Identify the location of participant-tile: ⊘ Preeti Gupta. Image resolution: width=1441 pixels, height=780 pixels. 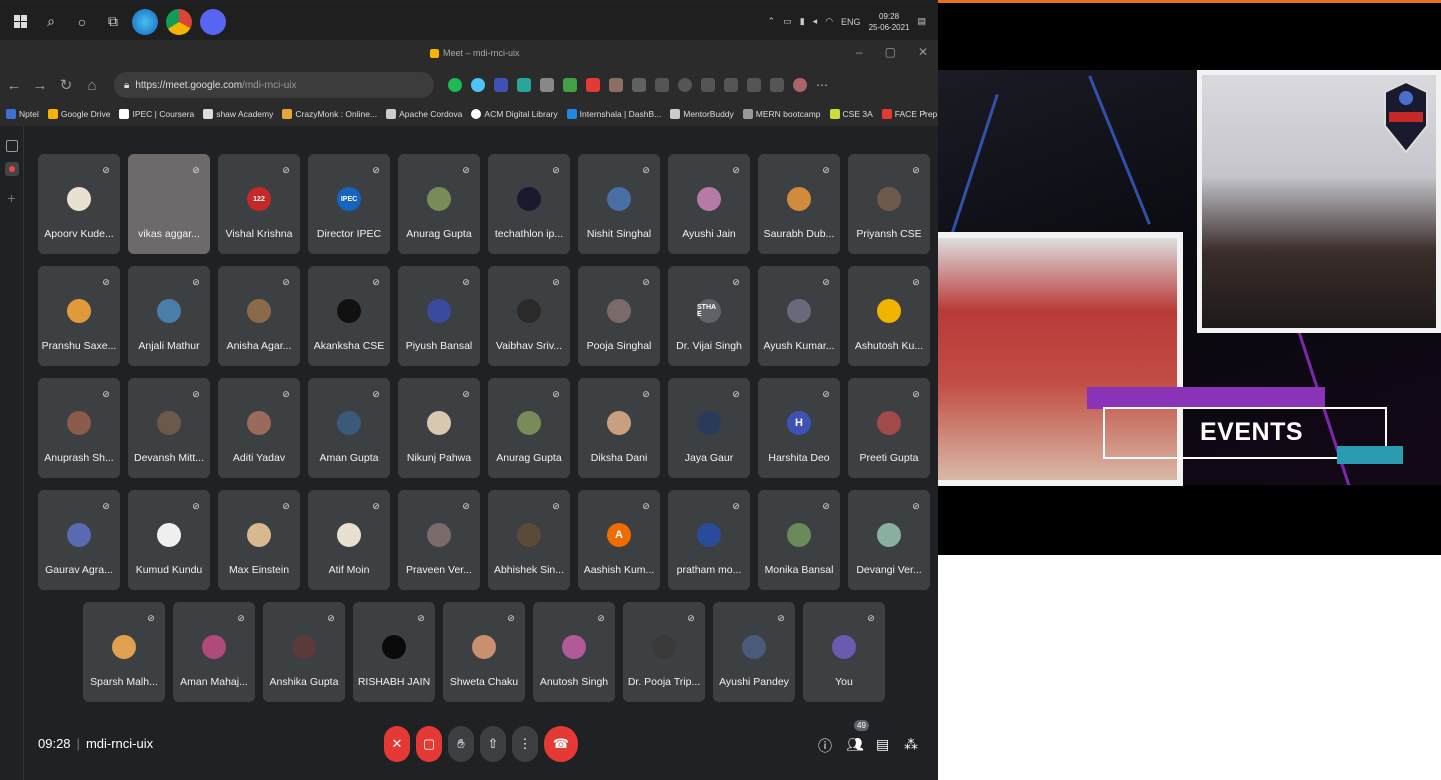
(889, 428).